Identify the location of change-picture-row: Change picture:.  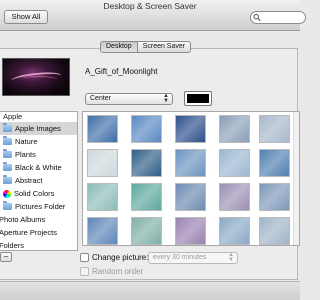
(114, 257).